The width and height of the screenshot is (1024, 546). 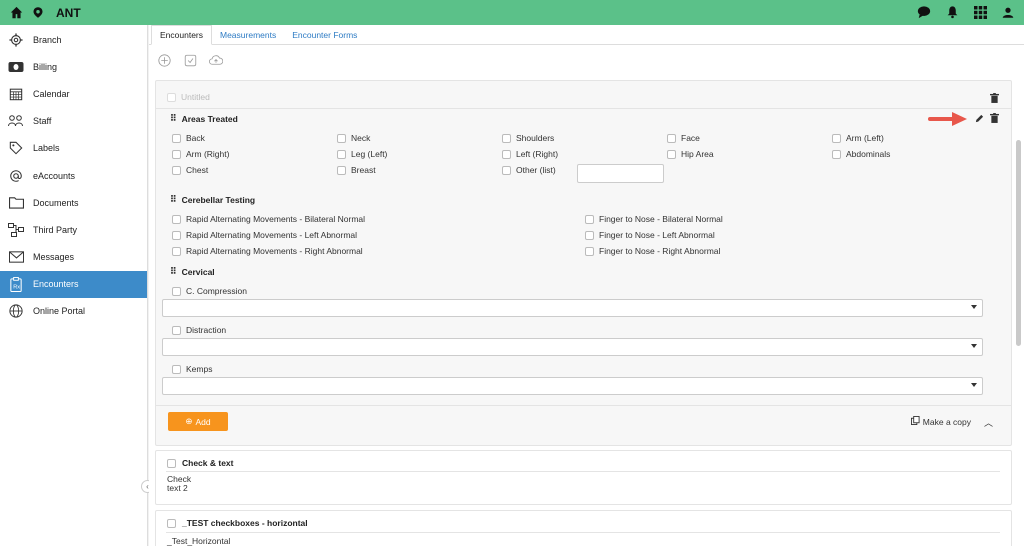 What do you see at coordinates (16, 13) in the screenshot?
I see `home-icon` at bounding box center [16, 13].